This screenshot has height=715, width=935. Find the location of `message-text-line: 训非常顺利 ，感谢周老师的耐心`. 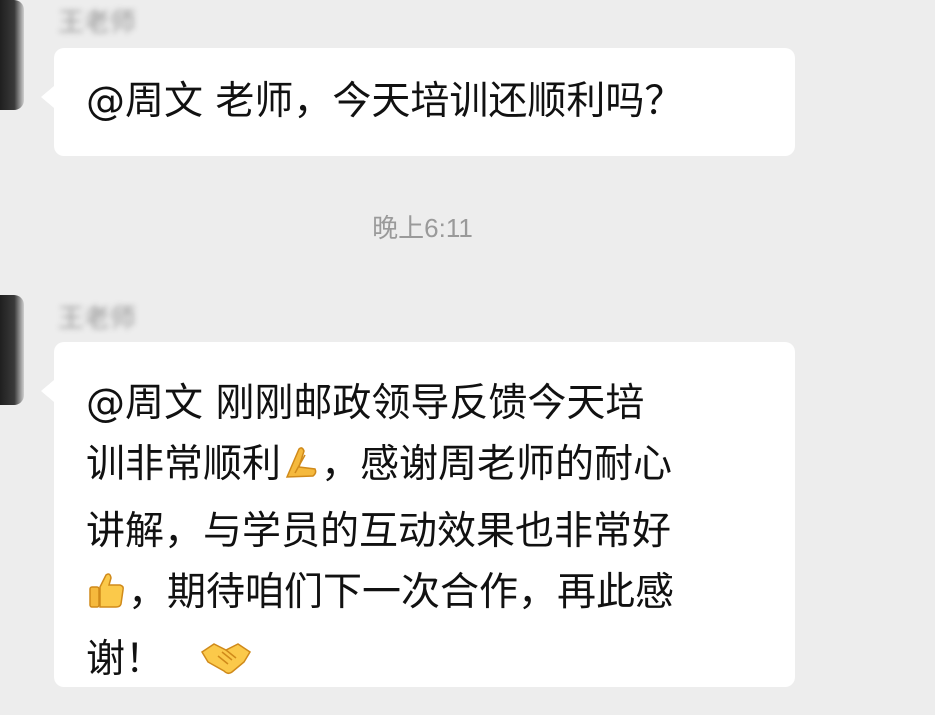

message-text-line: 训非常顺利 ，感谢周老师的耐心 is located at coordinates (423, 467).